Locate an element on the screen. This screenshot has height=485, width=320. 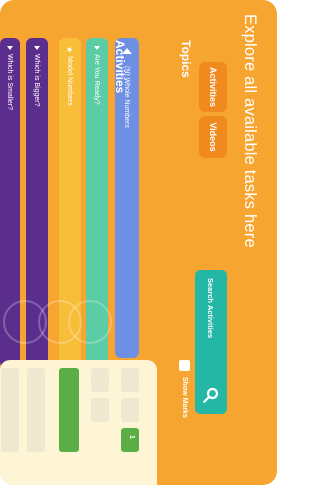
marks-column: 1 is located at coordinates (78, 422).